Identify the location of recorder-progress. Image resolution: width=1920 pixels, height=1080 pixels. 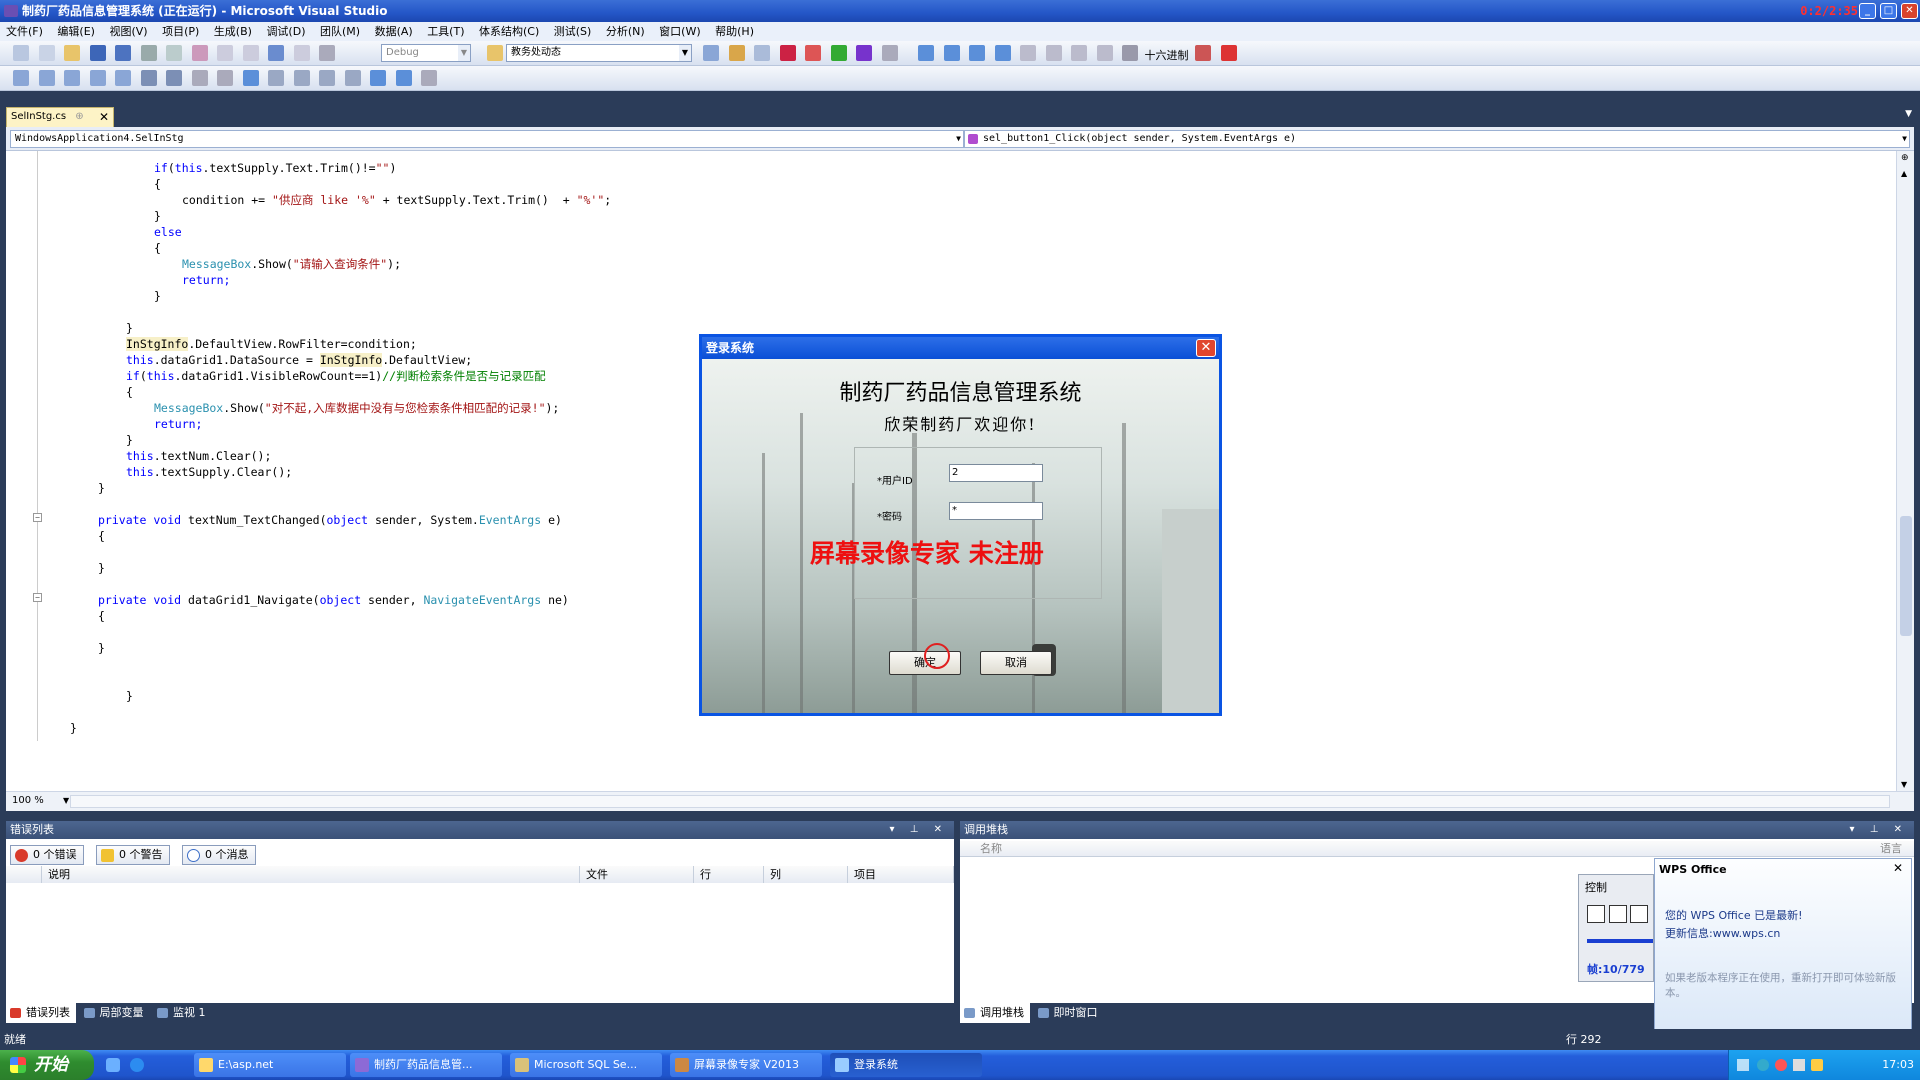
(1620, 941).